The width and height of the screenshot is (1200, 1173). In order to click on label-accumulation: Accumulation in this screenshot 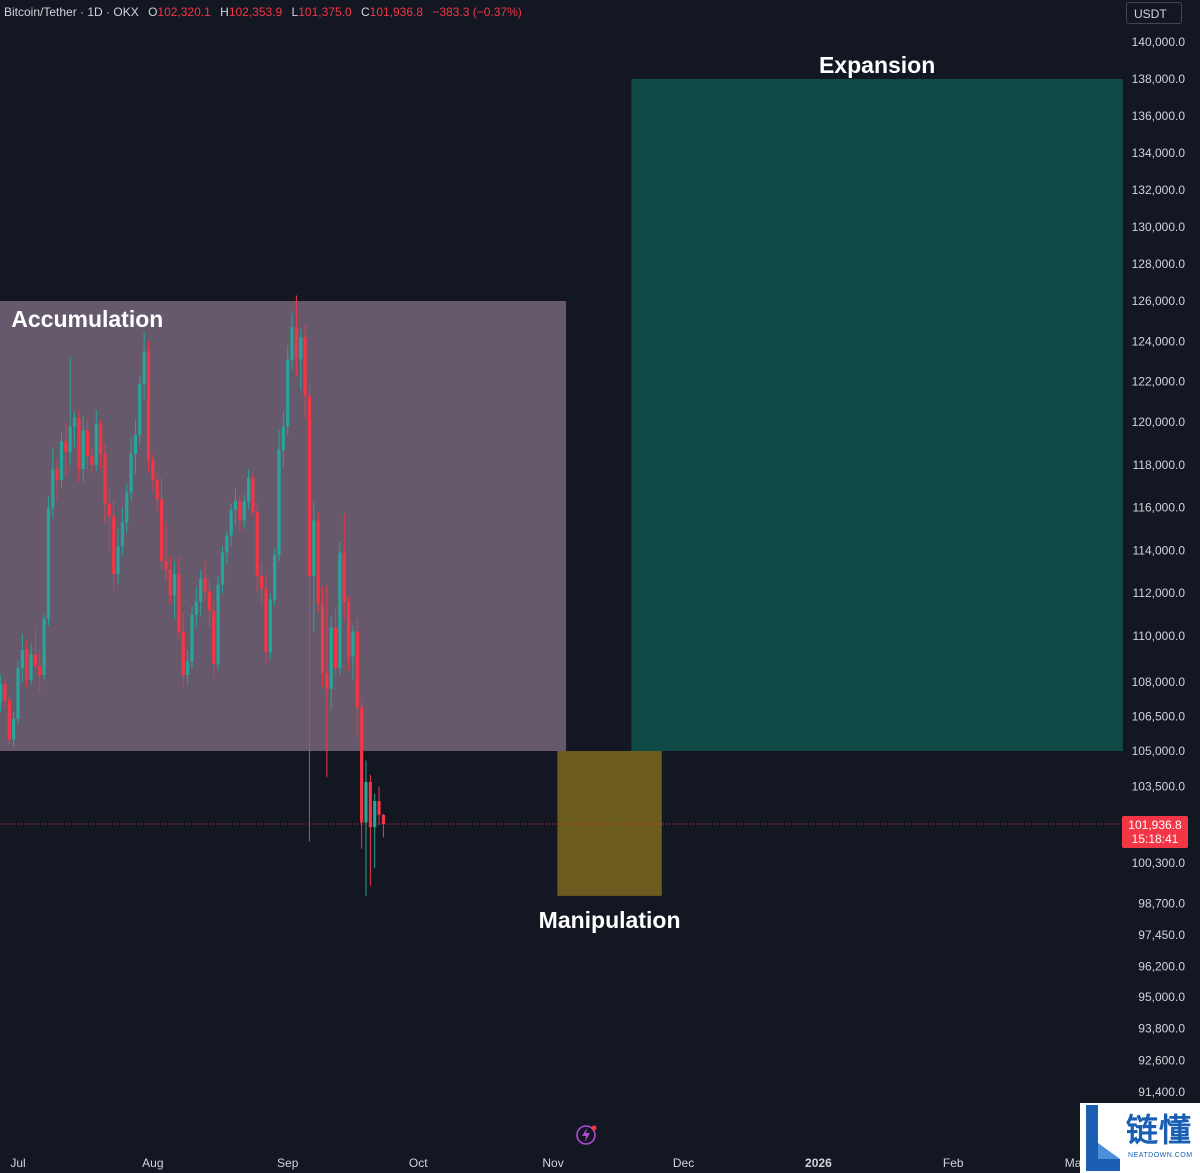, I will do `click(87, 319)`.